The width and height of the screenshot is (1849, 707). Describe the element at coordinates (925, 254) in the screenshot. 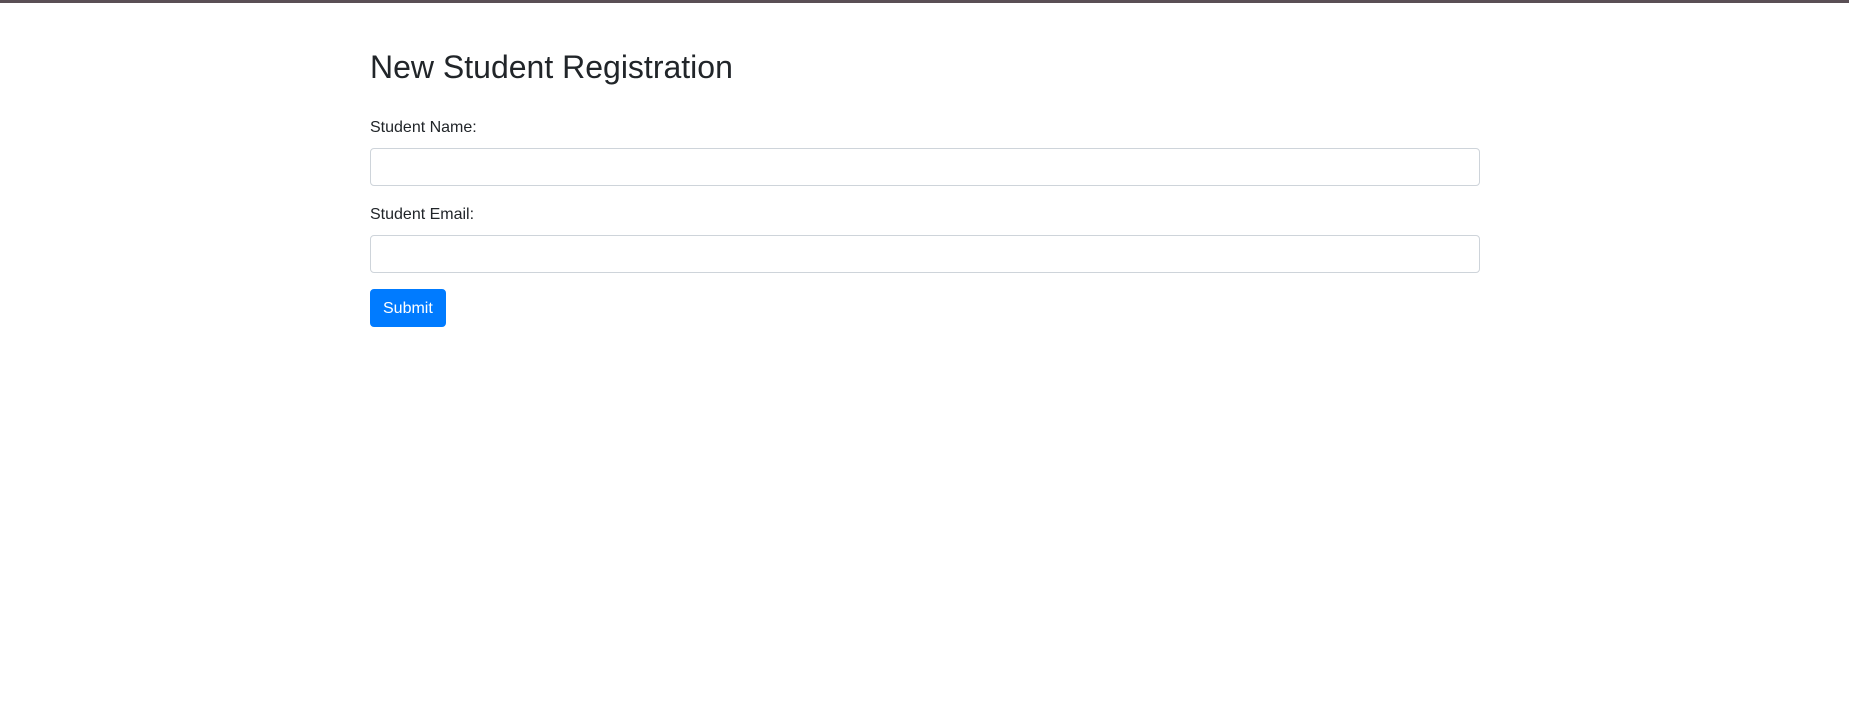

I see `student-email-input` at that location.